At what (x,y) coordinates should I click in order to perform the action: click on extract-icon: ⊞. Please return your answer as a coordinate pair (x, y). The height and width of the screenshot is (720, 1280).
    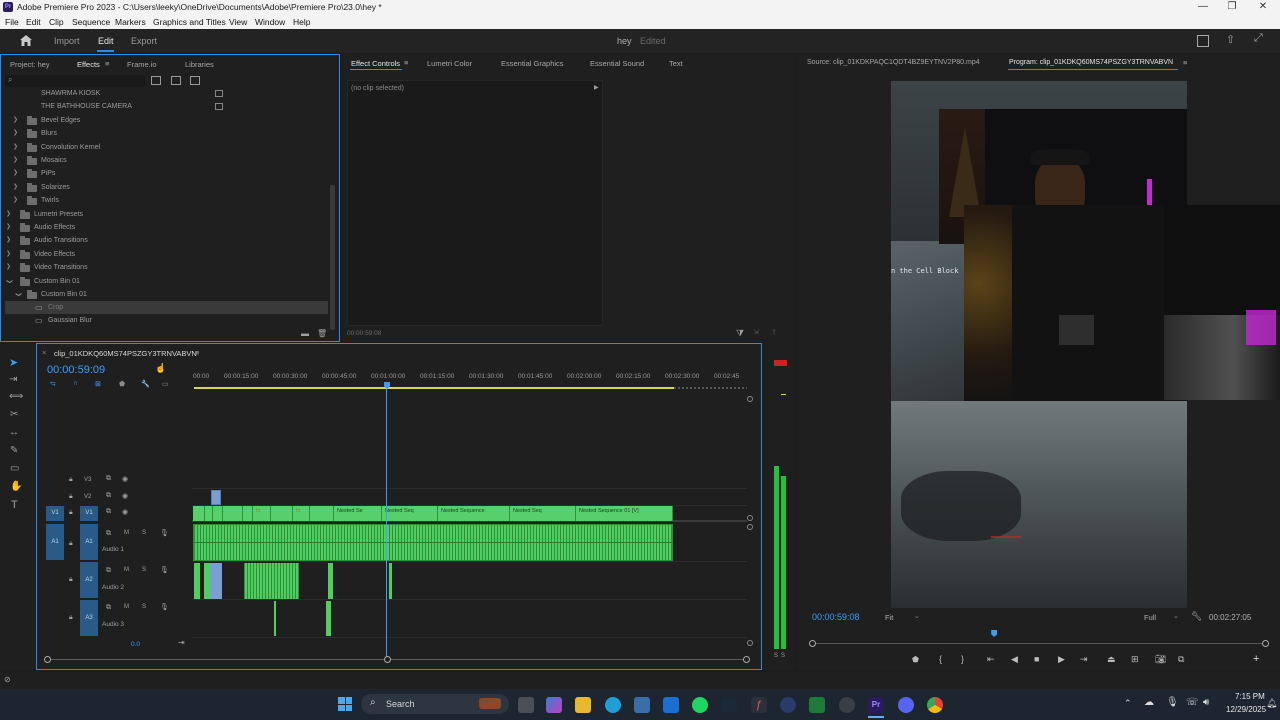
    Looking at the image, I should click on (1135, 659).